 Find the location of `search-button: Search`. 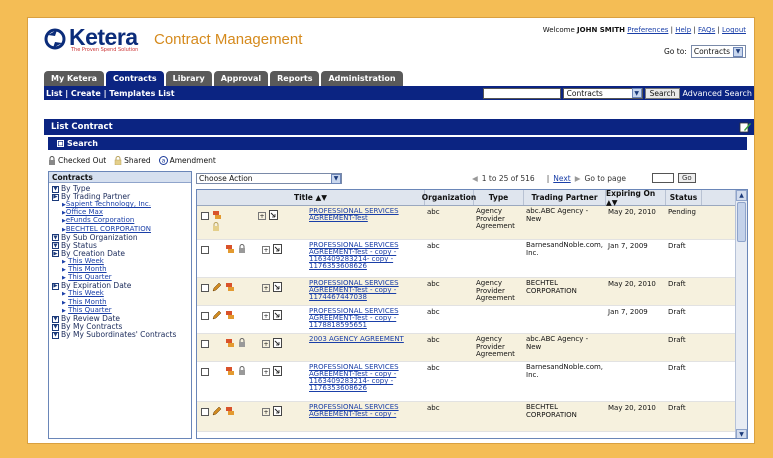

search-button: Search is located at coordinates (662, 93).